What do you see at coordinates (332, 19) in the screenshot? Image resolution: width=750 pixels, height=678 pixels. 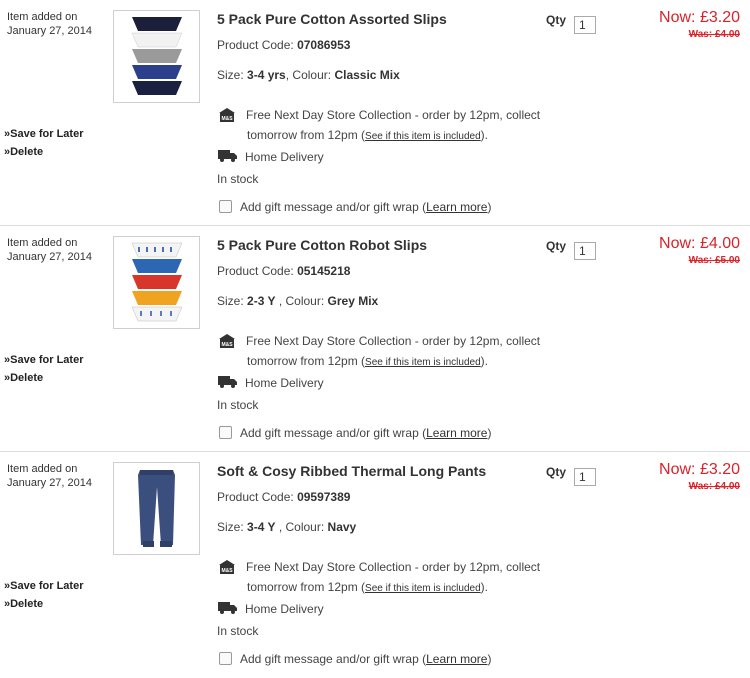 I see `product-title: 5 Pack Pure Cotton Assorted Slips` at bounding box center [332, 19].